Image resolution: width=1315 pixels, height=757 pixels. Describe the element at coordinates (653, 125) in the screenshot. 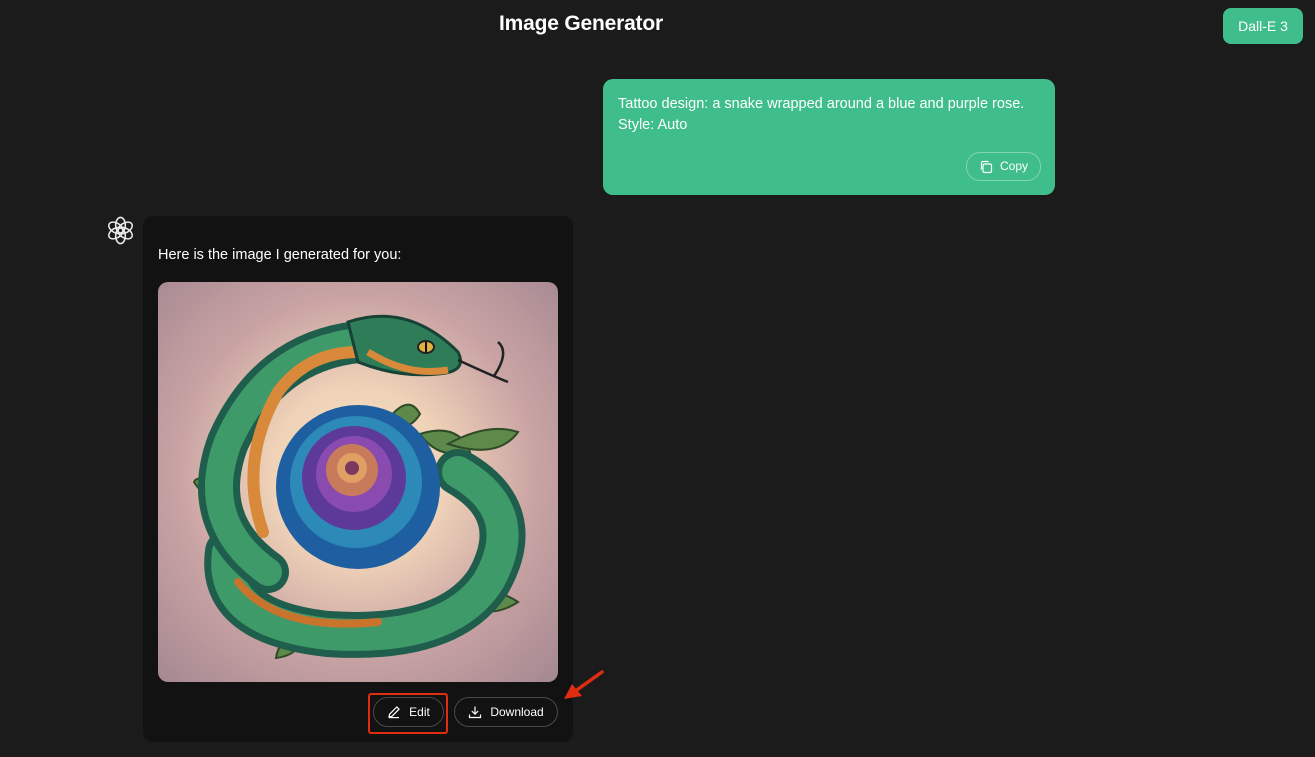

I see `user-message-line: Style: Auto` at that location.